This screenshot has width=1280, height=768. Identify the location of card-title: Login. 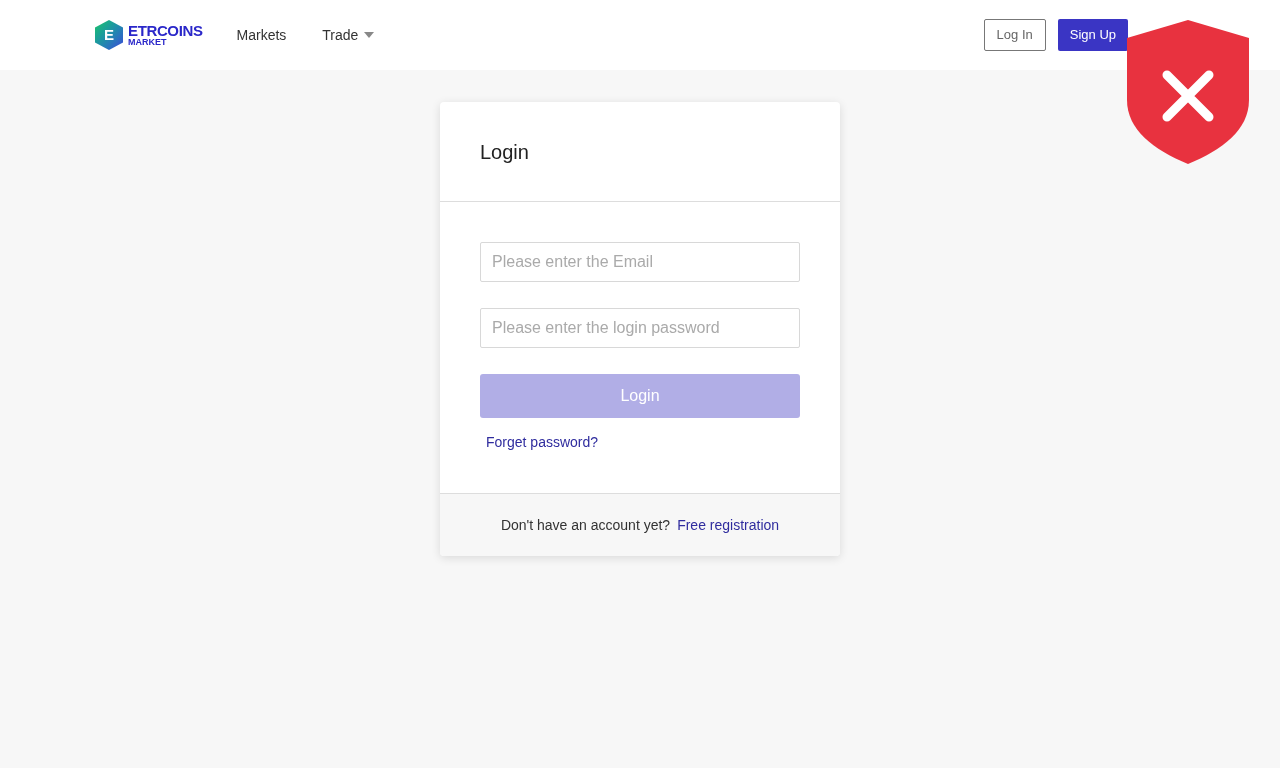
(504, 152).